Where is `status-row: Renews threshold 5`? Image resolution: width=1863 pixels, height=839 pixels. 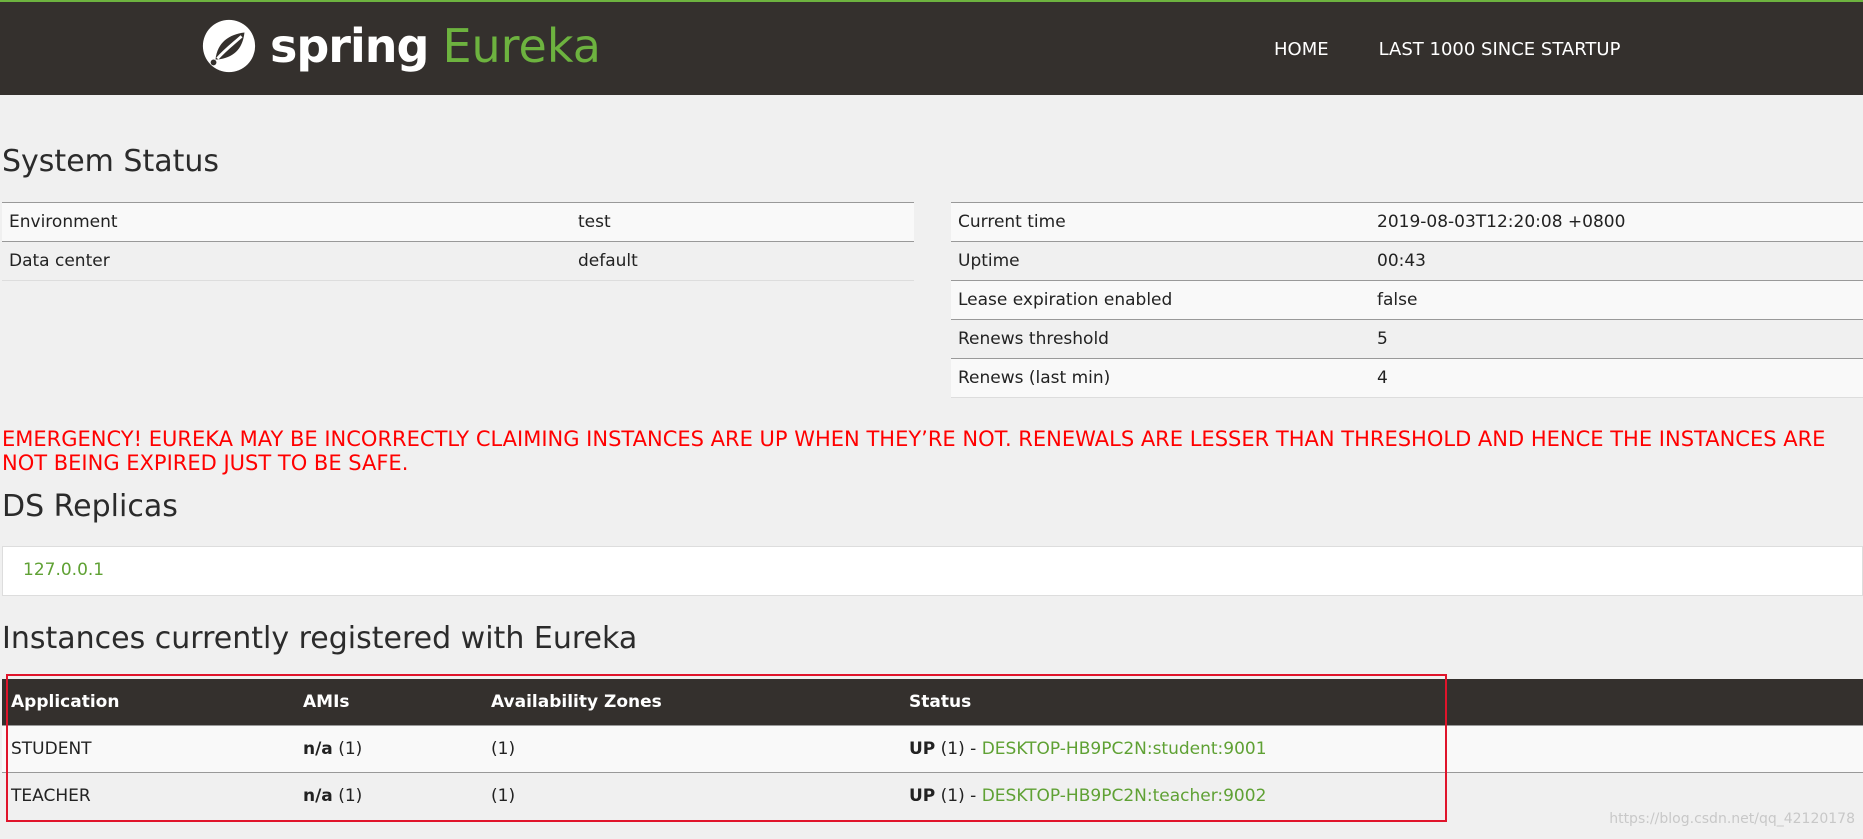 status-row: Renews threshold 5 is located at coordinates (1407, 339).